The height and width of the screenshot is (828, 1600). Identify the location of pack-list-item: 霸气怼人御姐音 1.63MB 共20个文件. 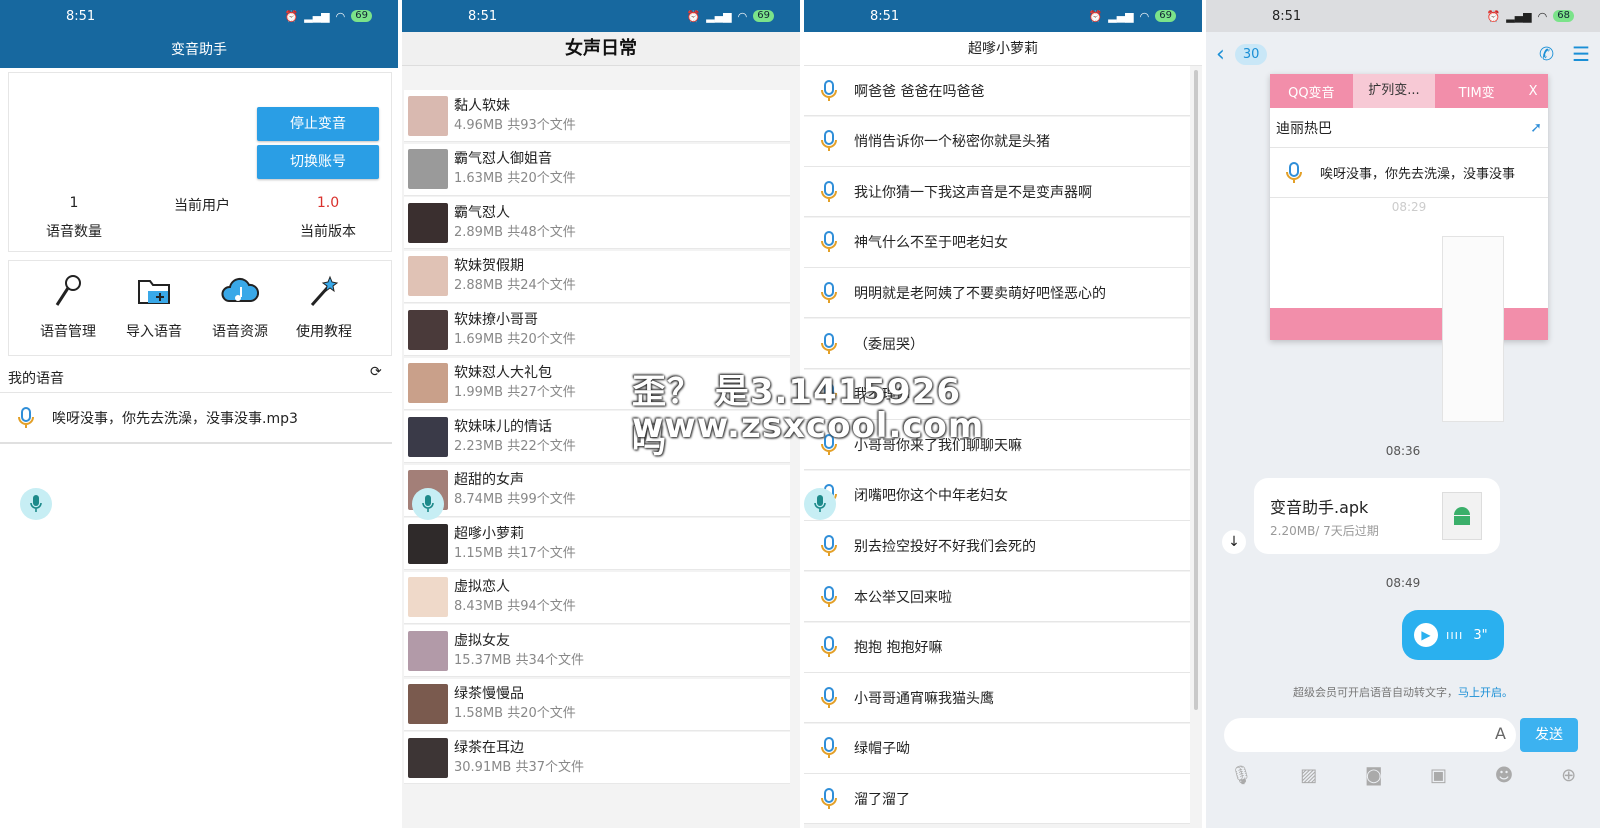
(597, 169).